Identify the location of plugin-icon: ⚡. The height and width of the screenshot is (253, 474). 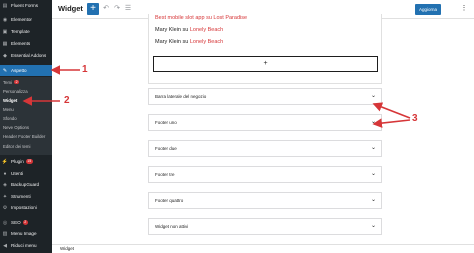
(5, 161).